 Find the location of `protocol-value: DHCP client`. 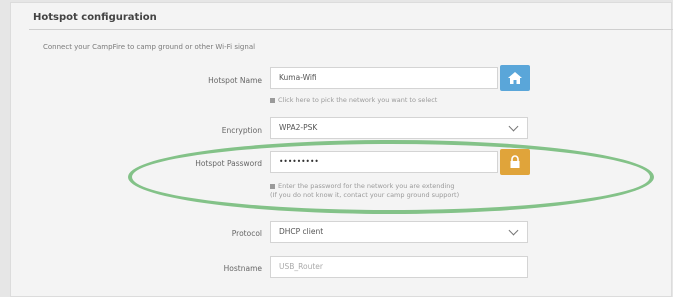

protocol-value: DHCP client is located at coordinates (301, 231).